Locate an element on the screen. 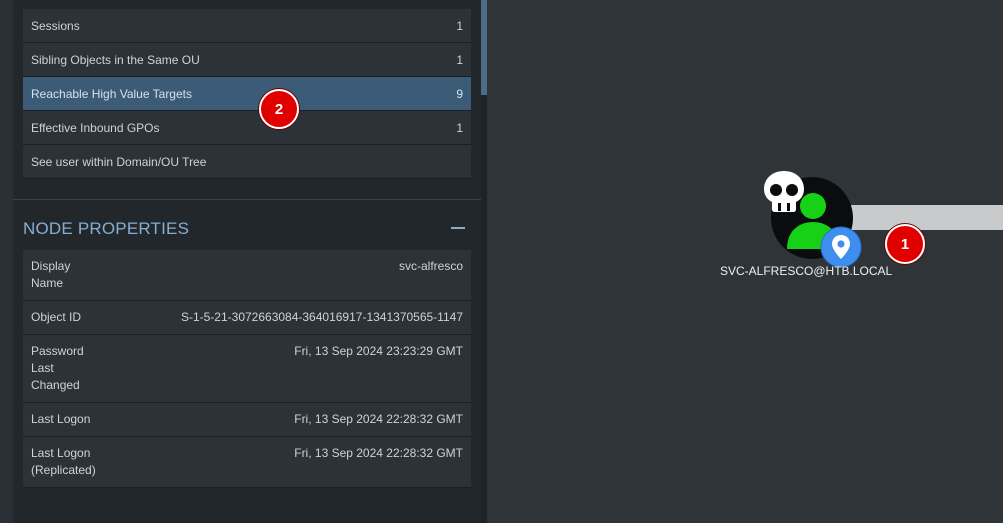 The image size is (1003, 523). property-row: Display Name svc-alfresco is located at coordinates (247, 275).